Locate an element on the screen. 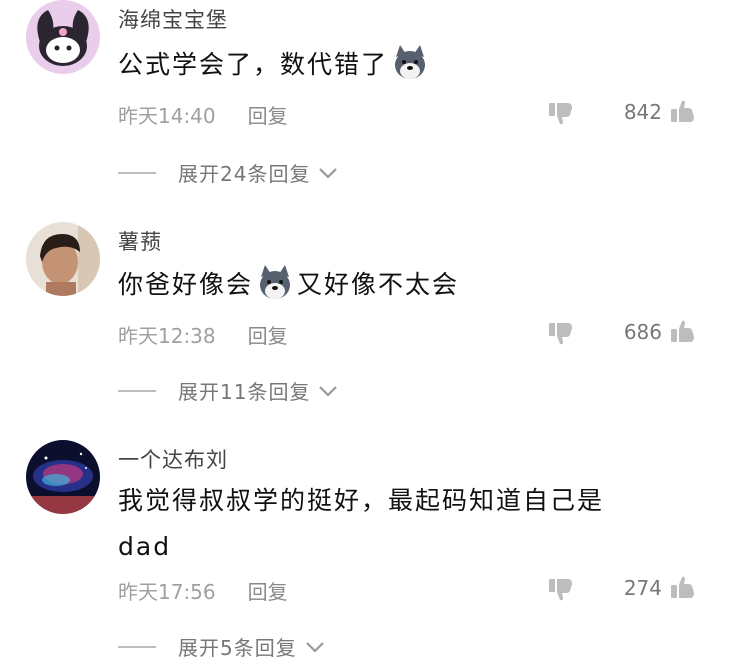 This screenshot has width=732, height=670. comment-time: 昨天17:56 is located at coordinates (167, 592).